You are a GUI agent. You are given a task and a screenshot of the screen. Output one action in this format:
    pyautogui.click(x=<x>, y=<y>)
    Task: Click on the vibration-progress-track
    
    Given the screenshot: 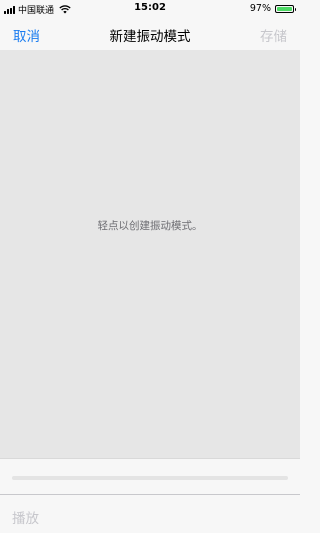 What is the action you would take?
    pyautogui.click(x=150, y=478)
    